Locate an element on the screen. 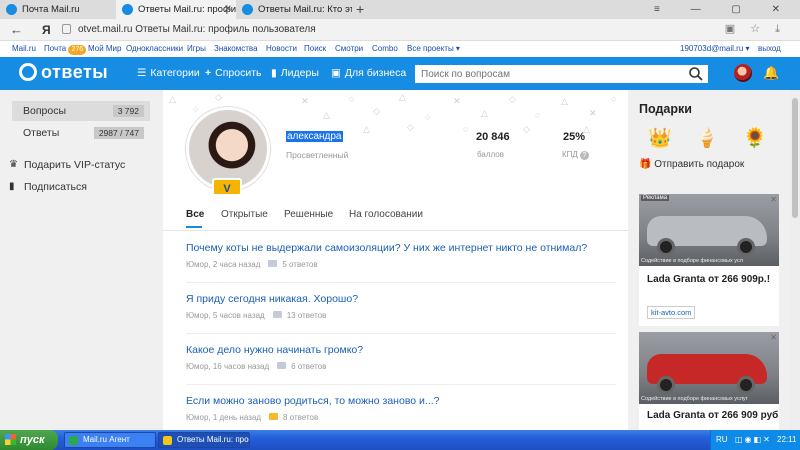 The image size is (800, 450). back-arrow-icon: ← is located at coordinates (16, 29).